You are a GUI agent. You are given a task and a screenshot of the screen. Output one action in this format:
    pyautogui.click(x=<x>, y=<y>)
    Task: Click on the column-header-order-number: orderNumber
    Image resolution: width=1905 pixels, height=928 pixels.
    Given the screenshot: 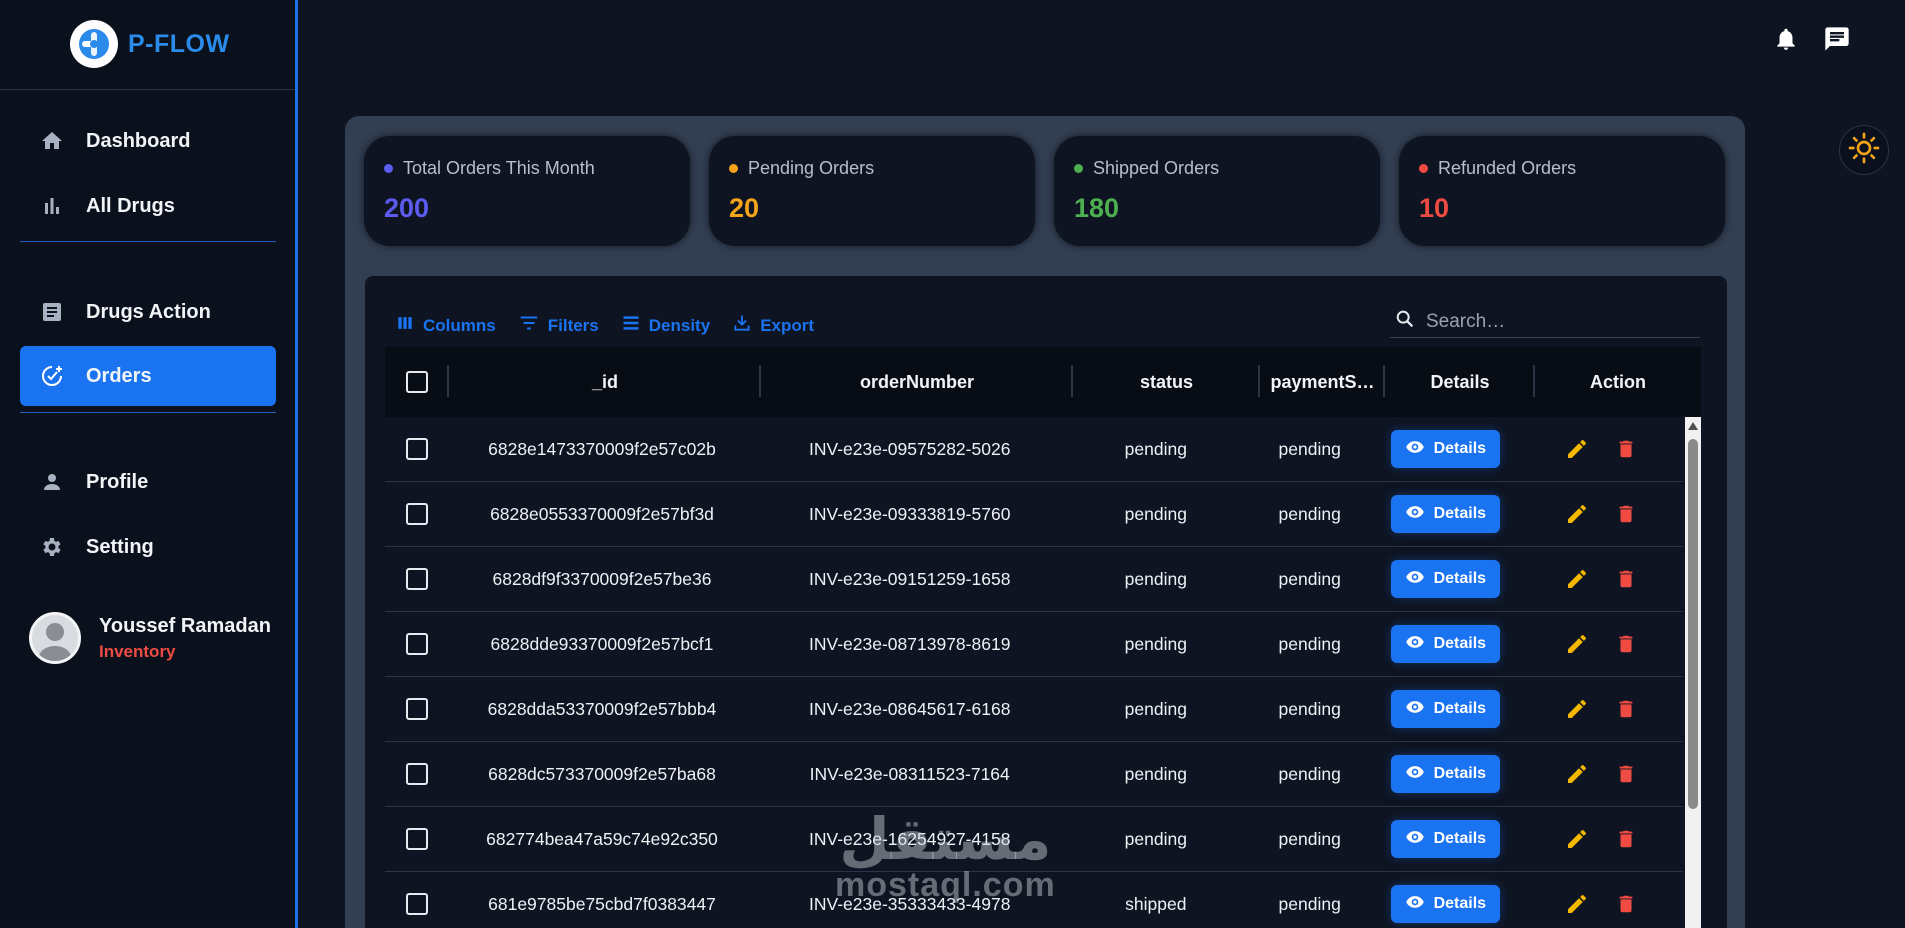 What is the action you would take?
    pyautogui.click(x=917, y=382)
    